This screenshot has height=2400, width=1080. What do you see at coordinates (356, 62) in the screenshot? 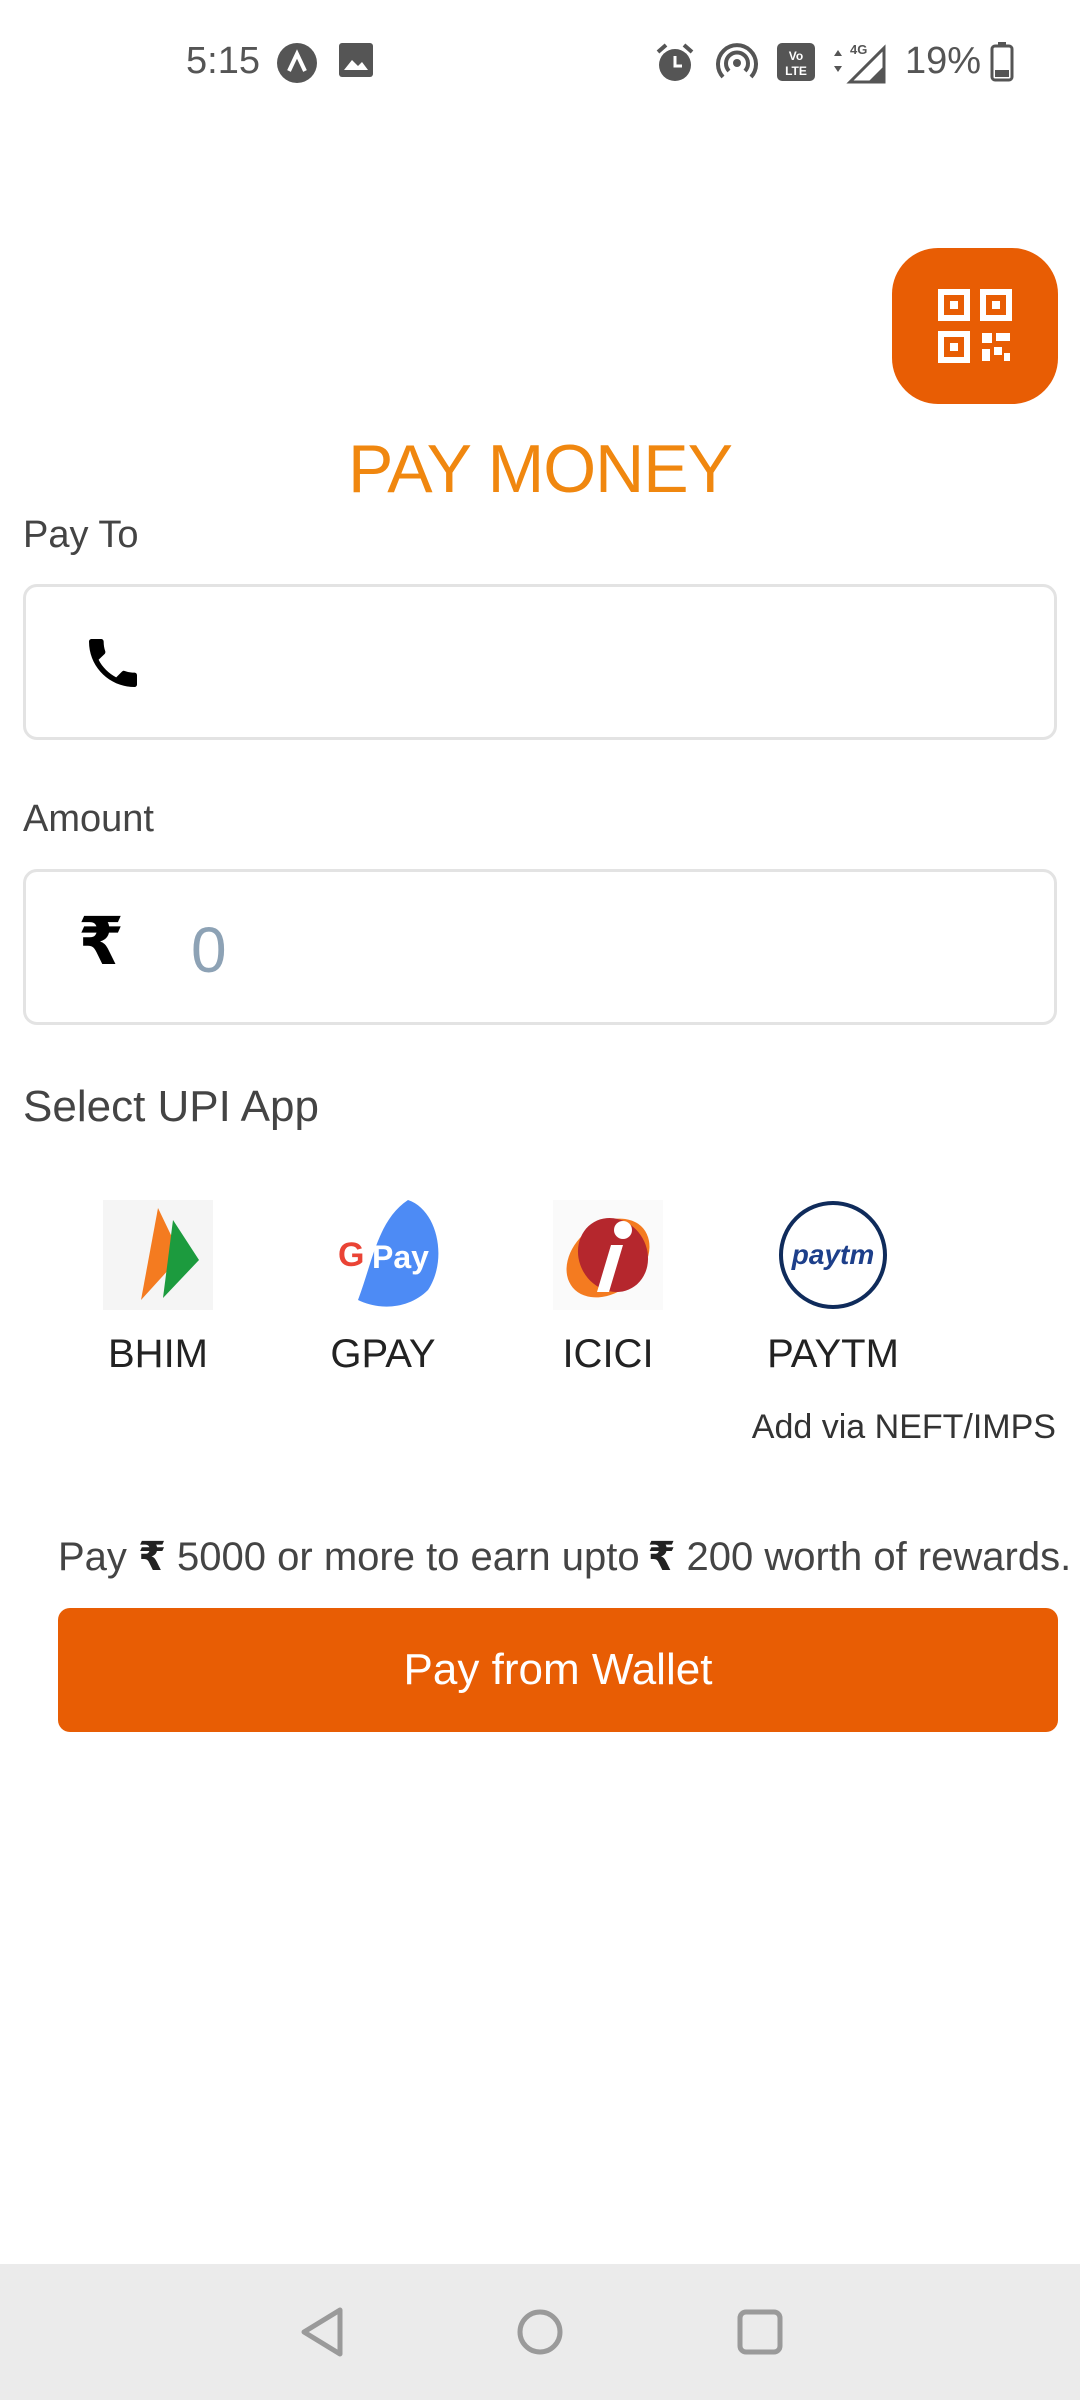
I see `image-icon` at bounding box center [356, 62].